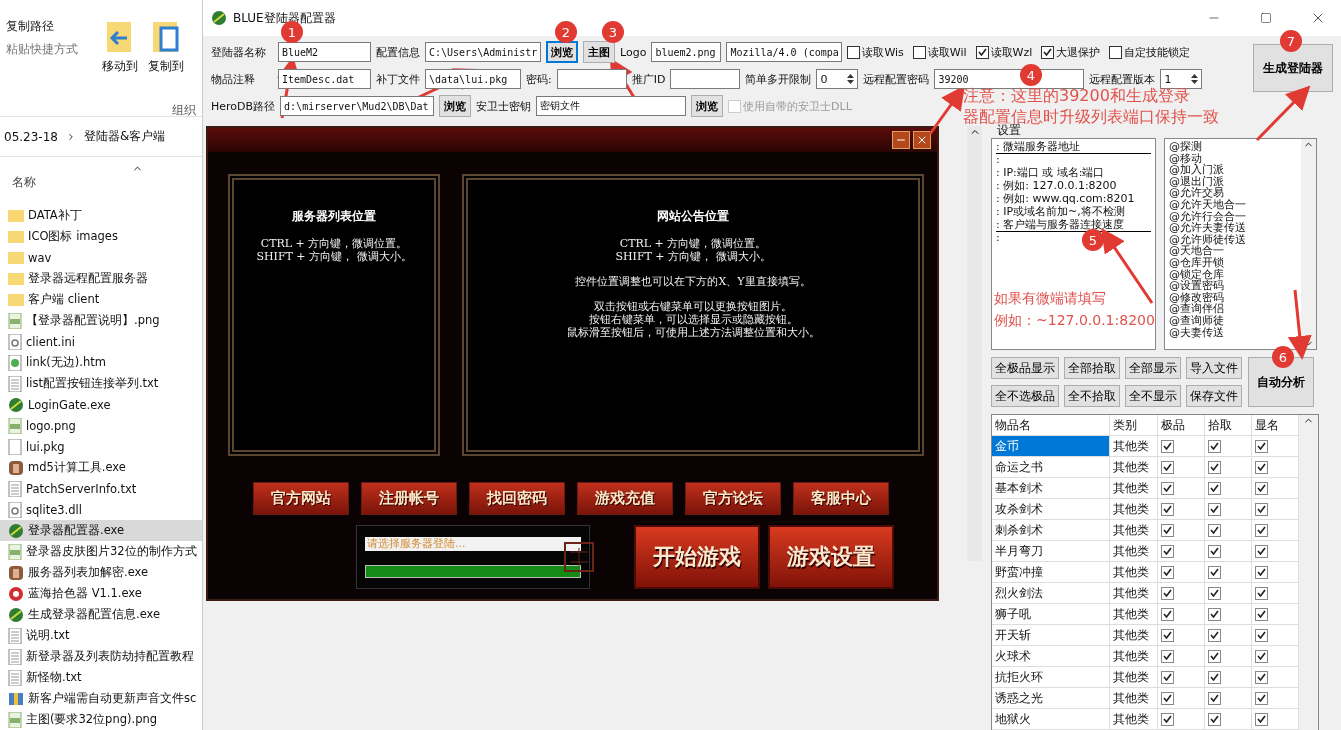  What do you see at coordinates (1025, 368) in the screenshot?
I see `action-button: 全极品显示` at bounding box center [1025, 368].